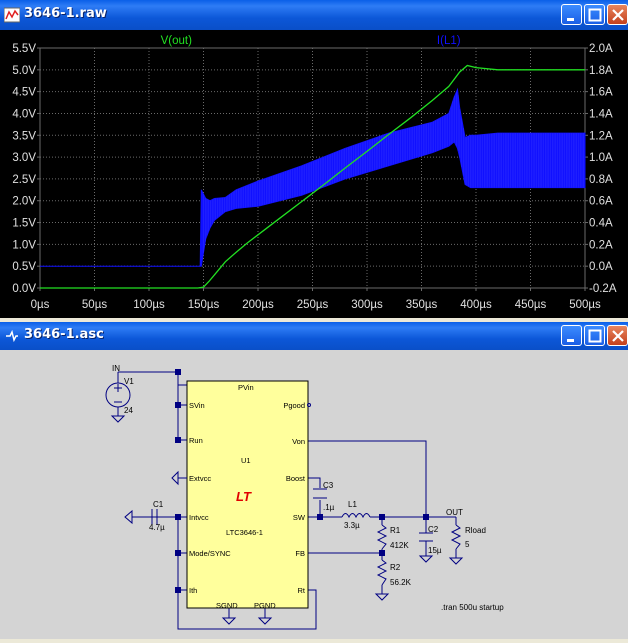 This screenshot has width=628, height=643. Describe the element at coordinates (64, 334) in the screenshot. I see `schematic-window-title: 3646-1.asc` at that location.